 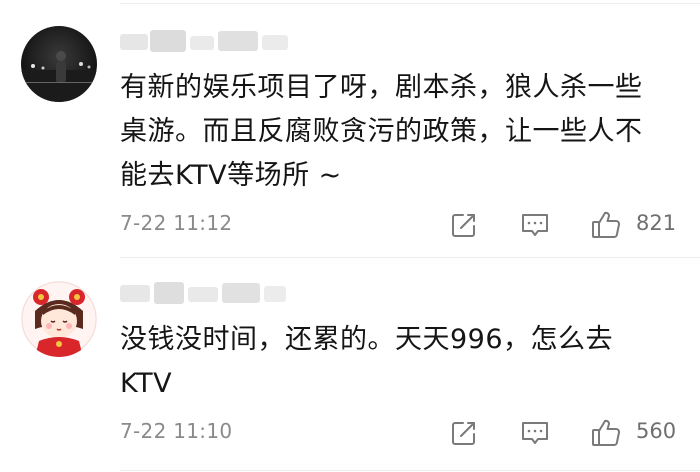 I want to click on comment-meta: 7-22 11:12 821, so click(x=350, y=225).